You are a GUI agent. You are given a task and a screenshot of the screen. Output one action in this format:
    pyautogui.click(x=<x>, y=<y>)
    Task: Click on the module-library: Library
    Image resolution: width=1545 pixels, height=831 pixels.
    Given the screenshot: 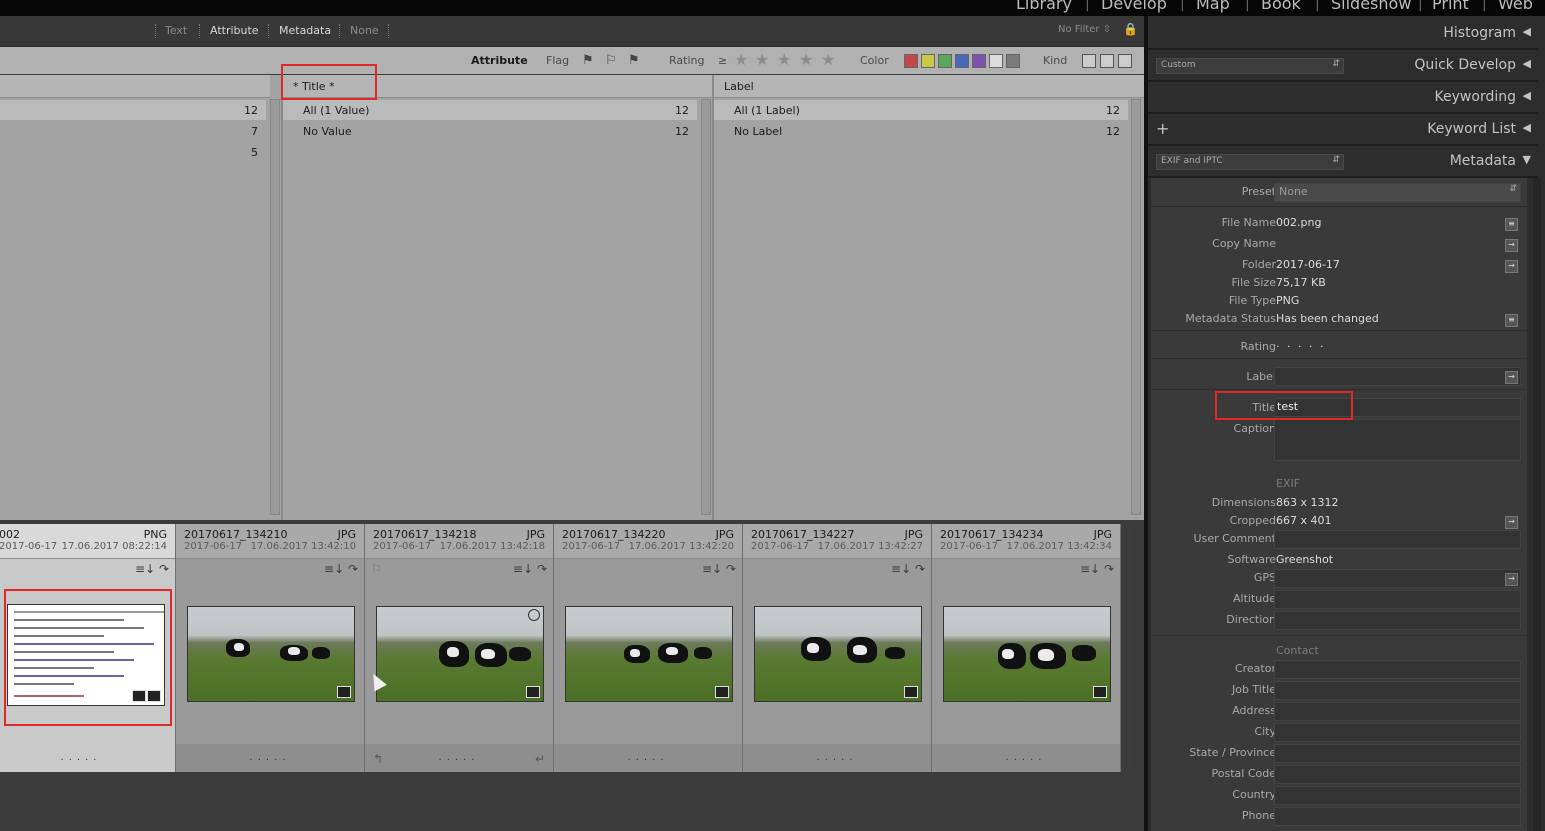 What is the action you would take?
    pyautogui.click(x=1044, y=6)
    